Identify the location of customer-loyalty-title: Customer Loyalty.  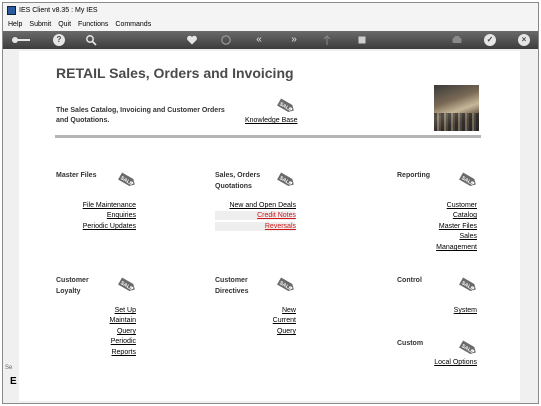
(72, 286).